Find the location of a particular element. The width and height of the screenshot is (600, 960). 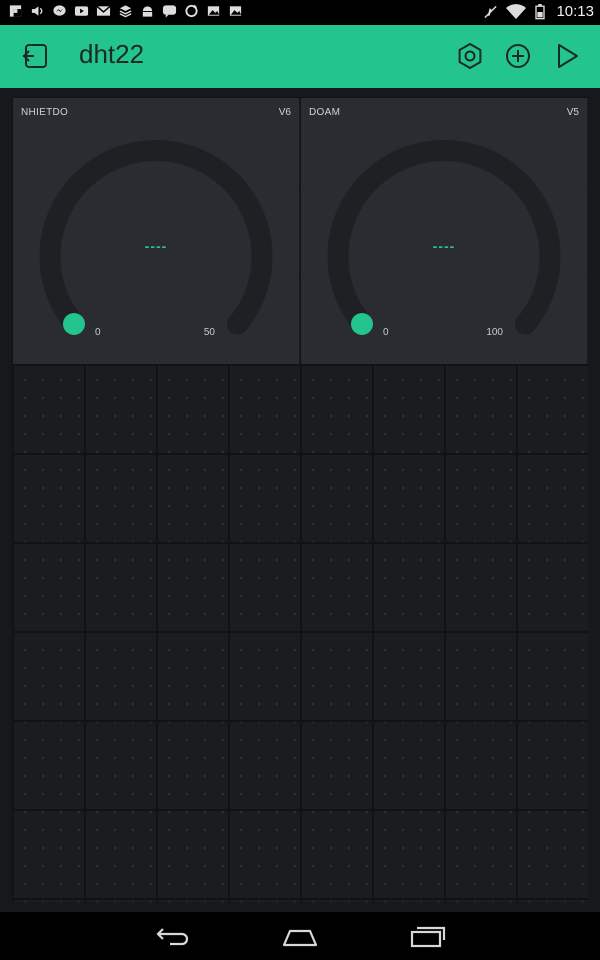

layers-icon is located at coordinates (125, 11).